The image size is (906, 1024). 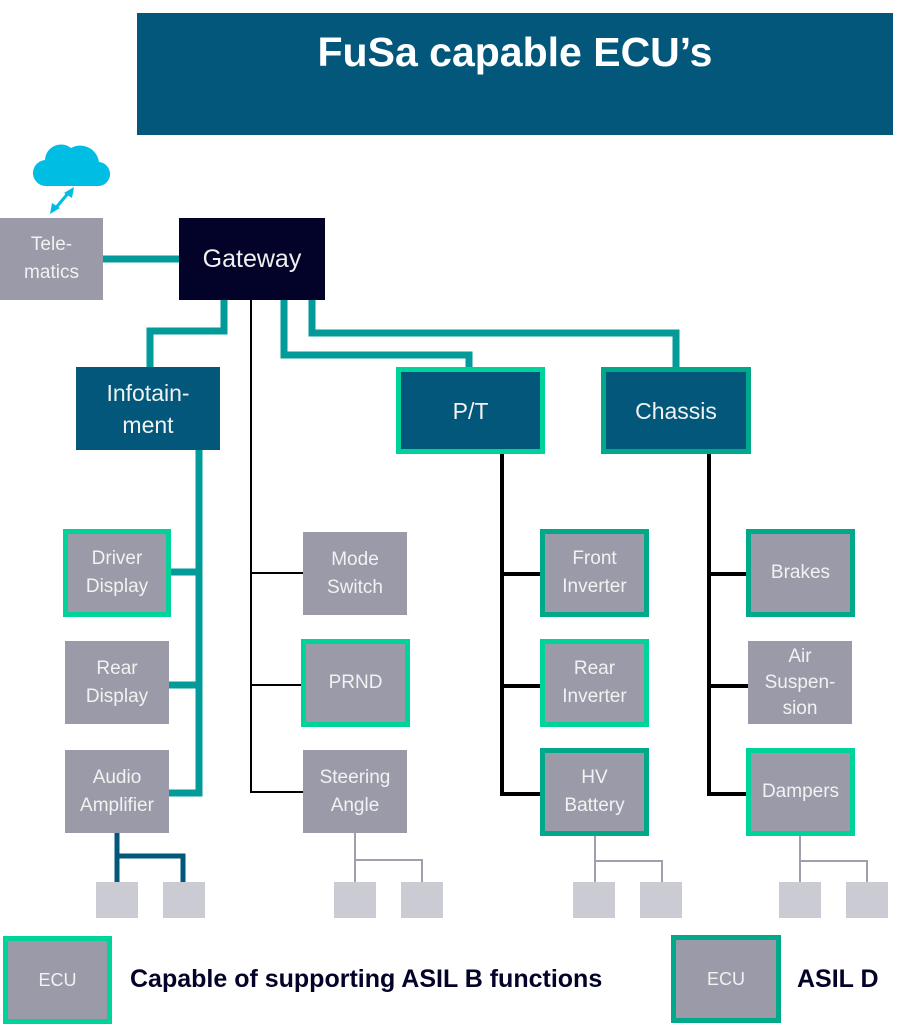 I want to click on node-mode-switch: Mode Switch, so click(x=355, y=573).